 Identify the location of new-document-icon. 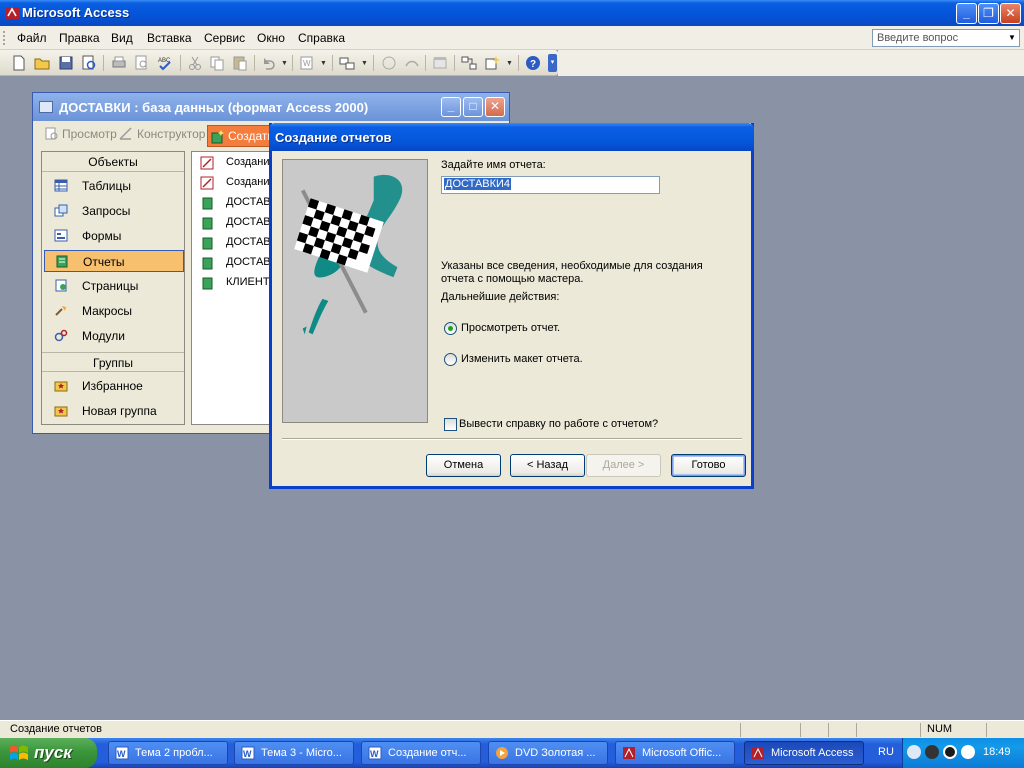
(19, 63).